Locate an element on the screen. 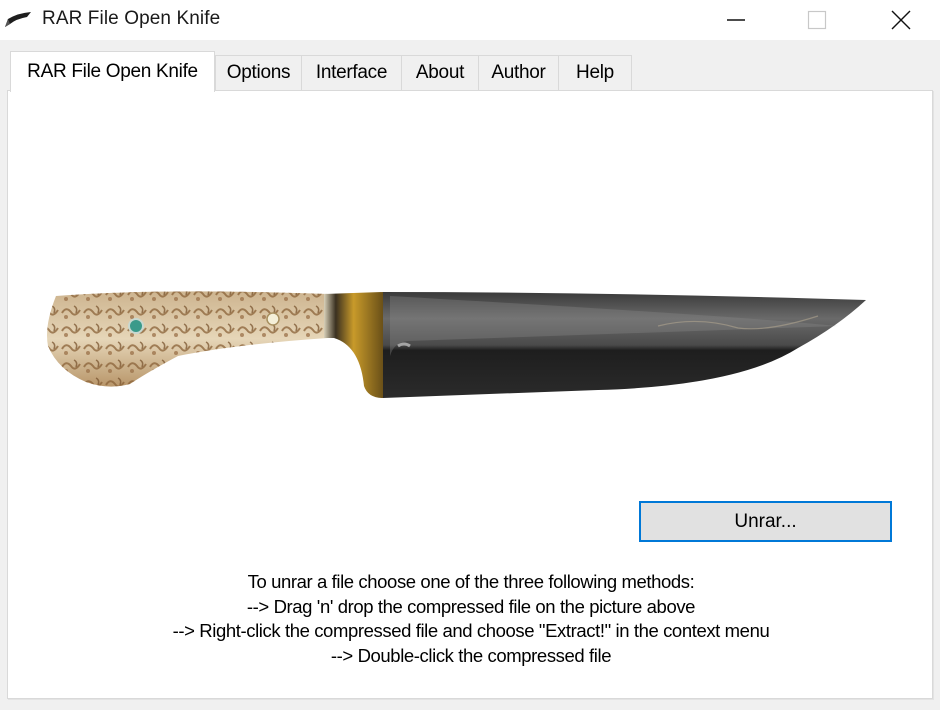  tab-about: About is located at coordinates (440, 72).